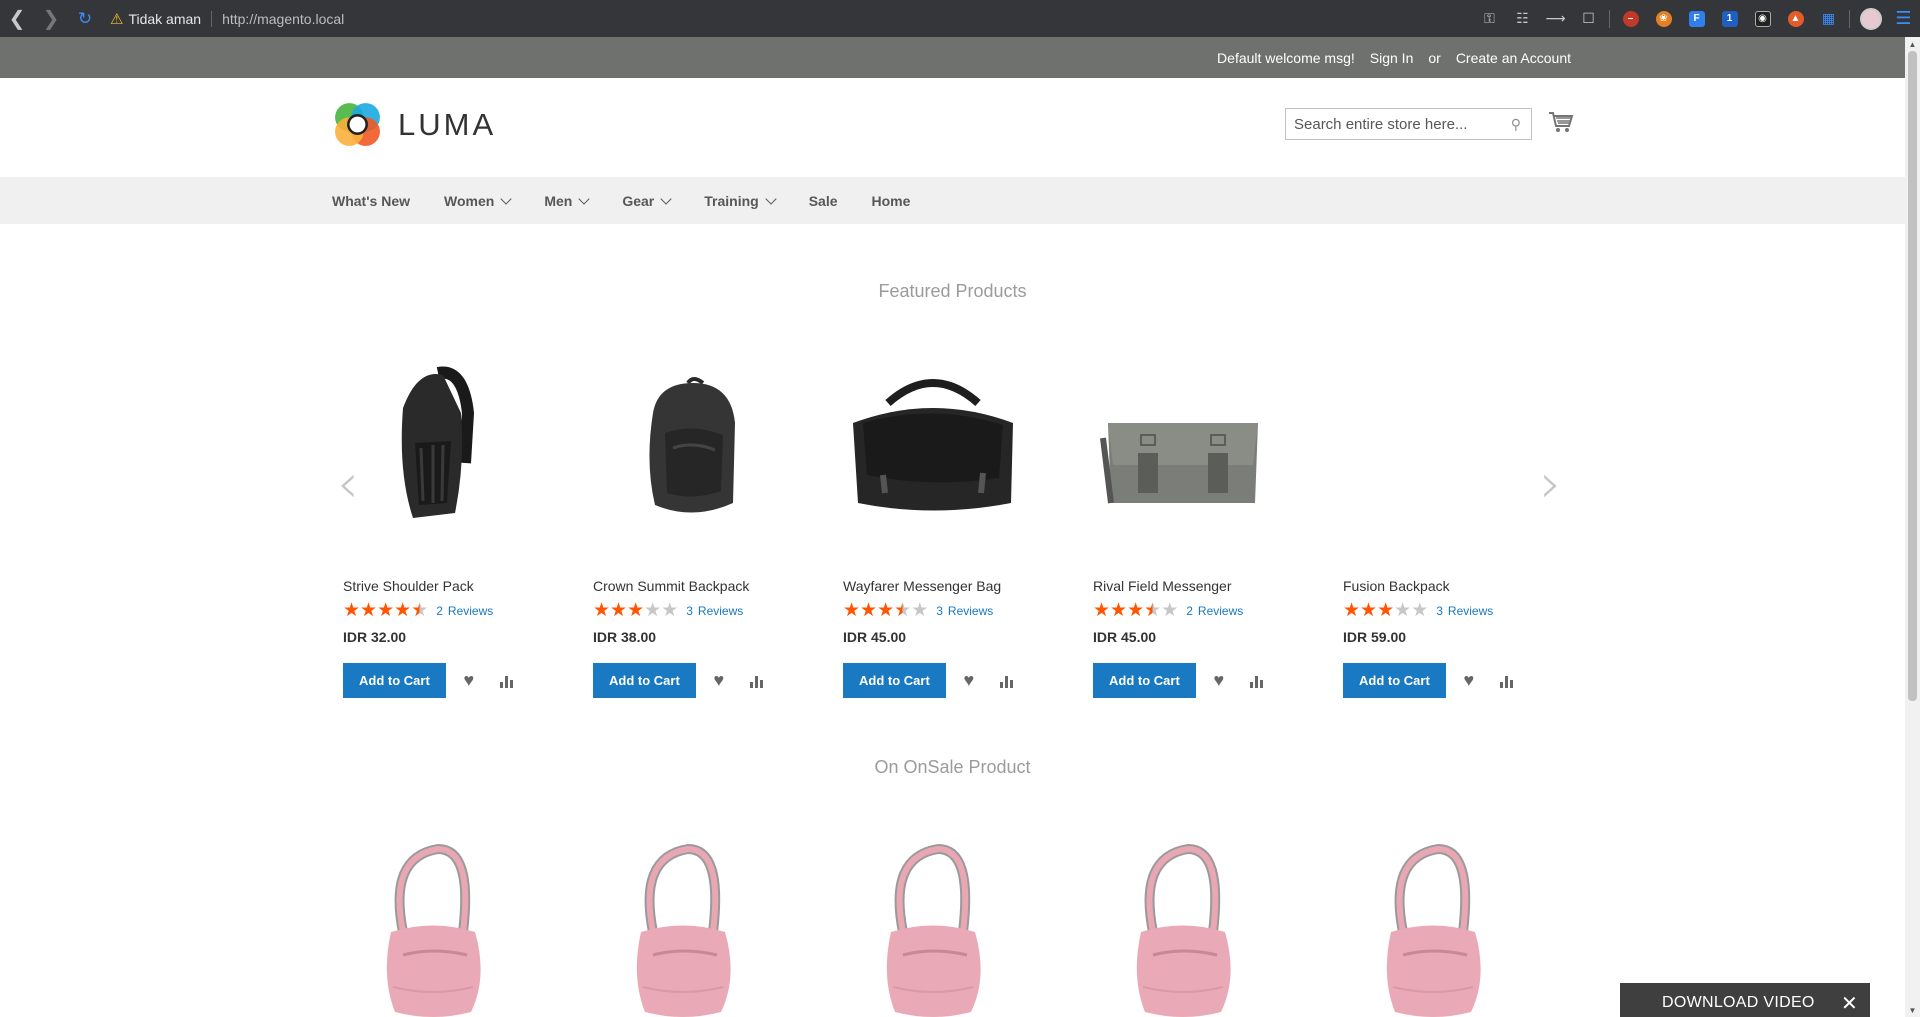 This screenshot has width=1920, height=1017. What do you see at coordinates (51, 18) in the screenshot?
I see `forward-icon: ❯` at bounding box center [51, 18].